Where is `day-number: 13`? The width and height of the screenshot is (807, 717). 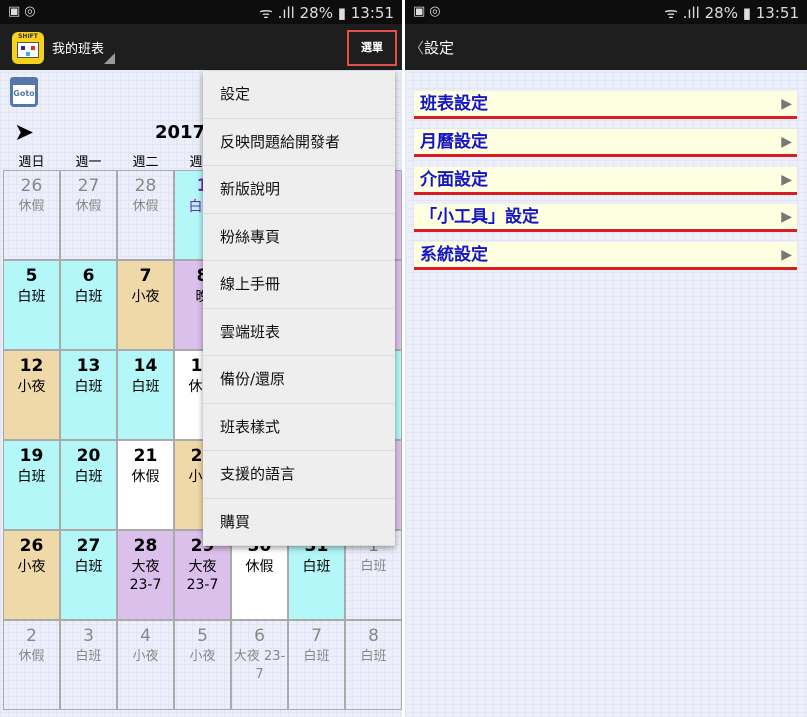 day-number: 13 is located at coordinates (88, 366).